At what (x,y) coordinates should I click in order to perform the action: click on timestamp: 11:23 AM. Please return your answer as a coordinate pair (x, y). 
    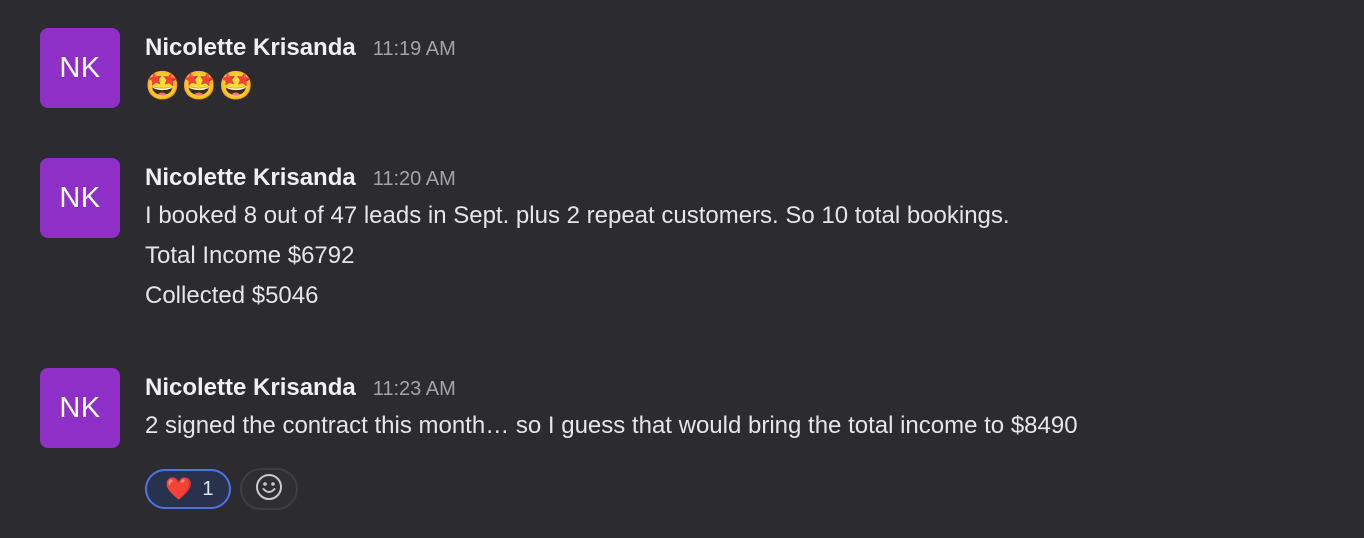
    Looking at the image, I should click on (414, 389).